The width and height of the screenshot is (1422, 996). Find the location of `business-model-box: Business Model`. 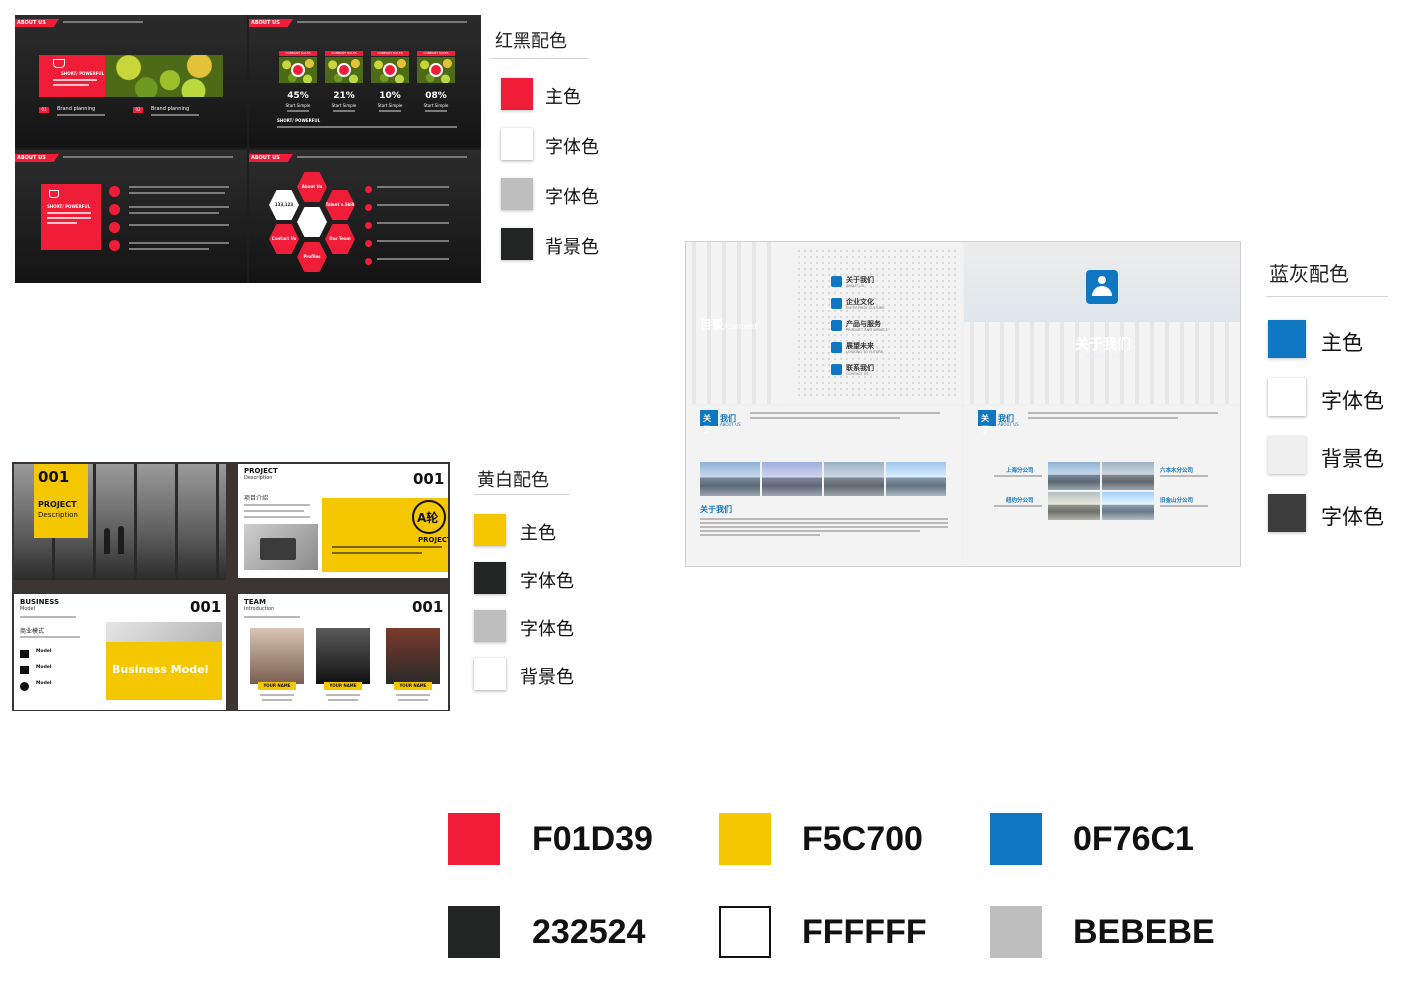

business-model-box: Business Model is located at coordinates (164, 671).